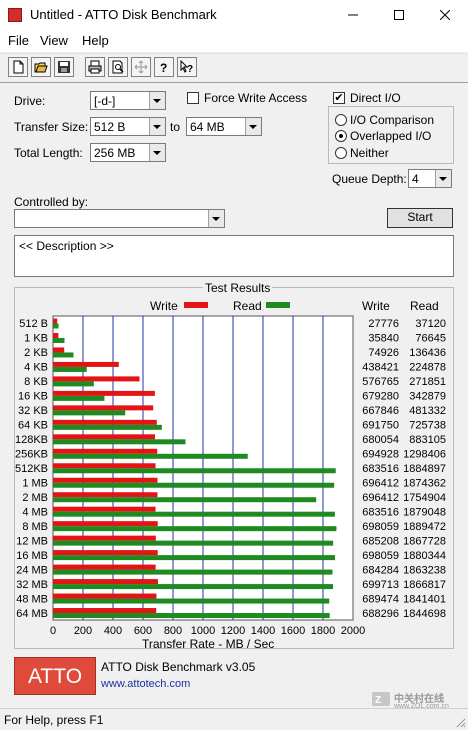 The width and height of the screenshot is (468, 730). What do you see at coordinates (33, 426) in the screenshot?
I see `category-label: 64 KB` at bounding box center [33, 426].